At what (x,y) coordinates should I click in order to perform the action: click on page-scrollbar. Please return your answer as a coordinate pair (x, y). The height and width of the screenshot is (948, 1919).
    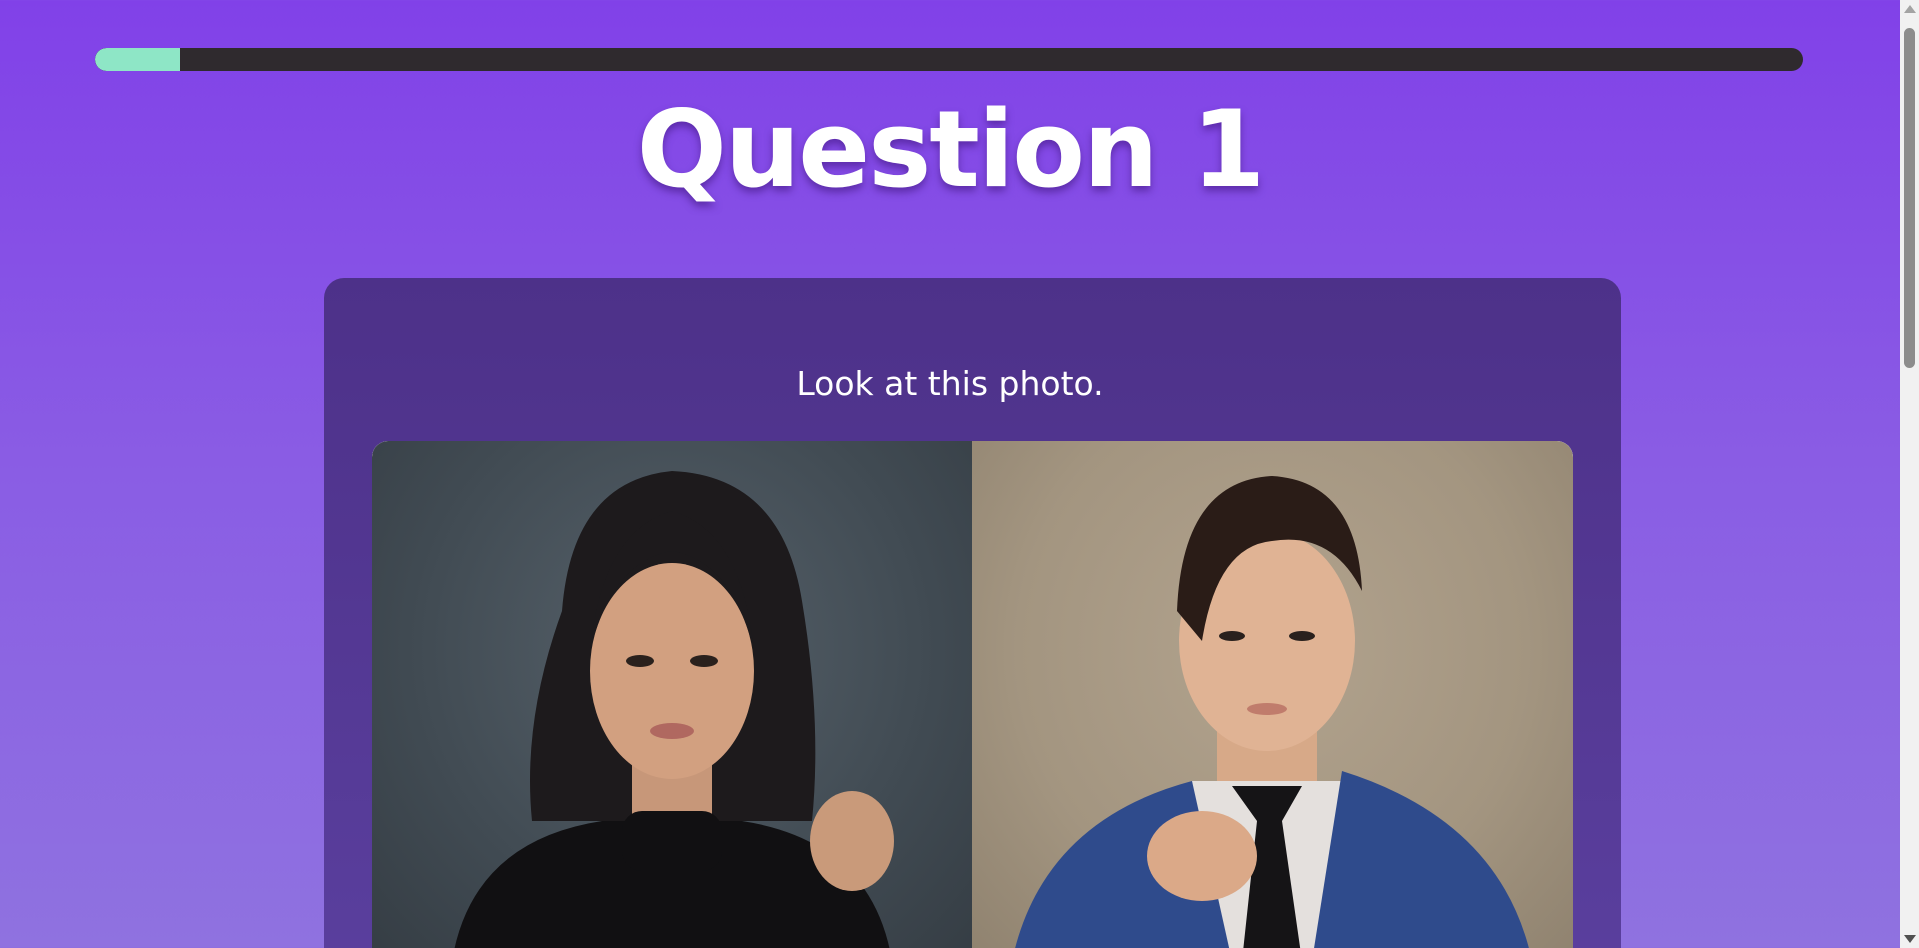
    Looking at the image, I should click on (1909, 474).